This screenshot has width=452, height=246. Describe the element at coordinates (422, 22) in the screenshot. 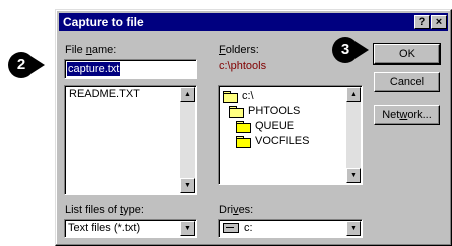

I see `help-button: ?` at that location.